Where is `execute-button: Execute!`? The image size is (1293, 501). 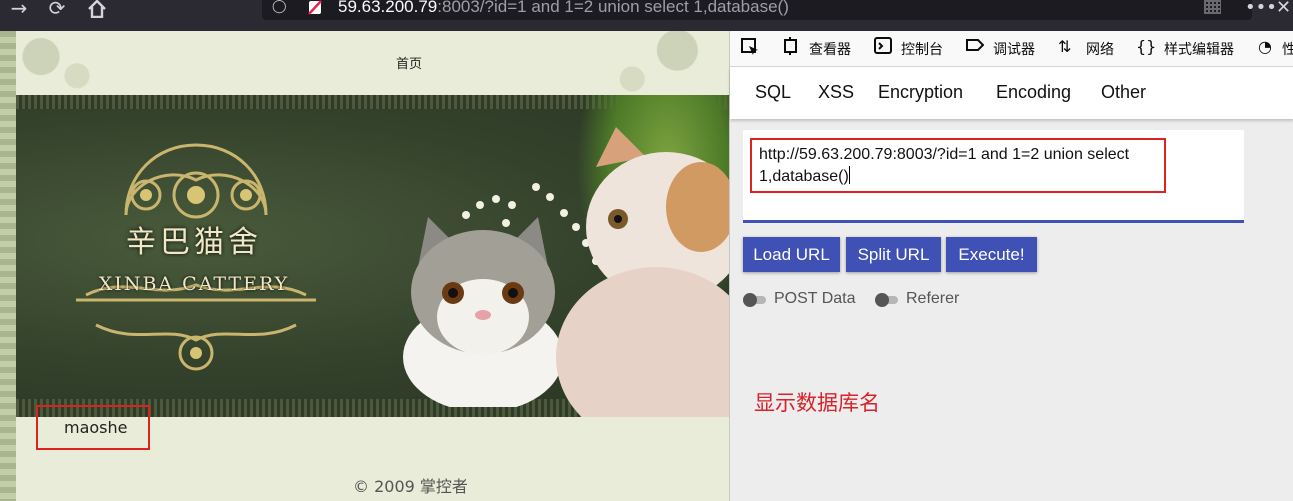 execute-button: Execute! is located at coordinates (991, 254).